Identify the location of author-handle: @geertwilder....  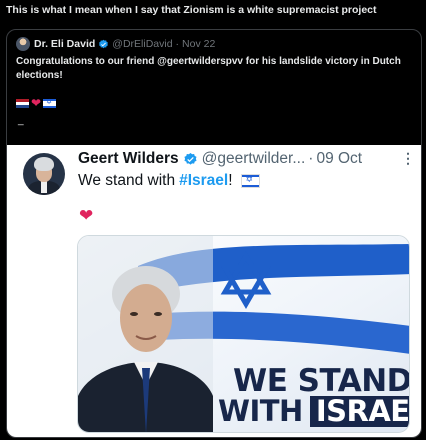
(254, 159).